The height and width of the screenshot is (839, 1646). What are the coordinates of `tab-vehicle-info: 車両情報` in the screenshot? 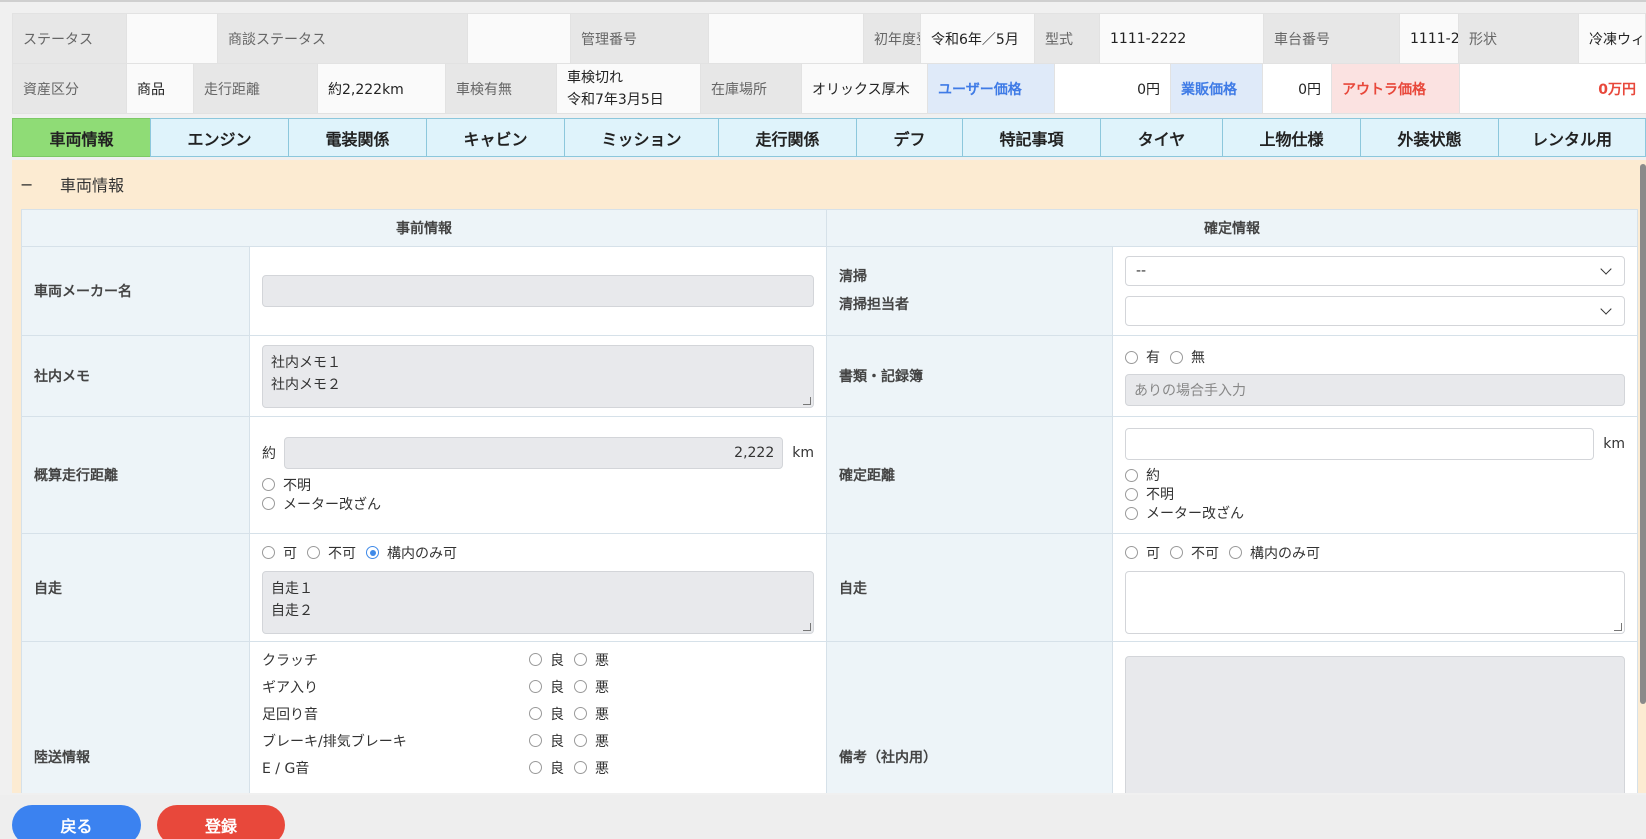 It's located at (81, 137).